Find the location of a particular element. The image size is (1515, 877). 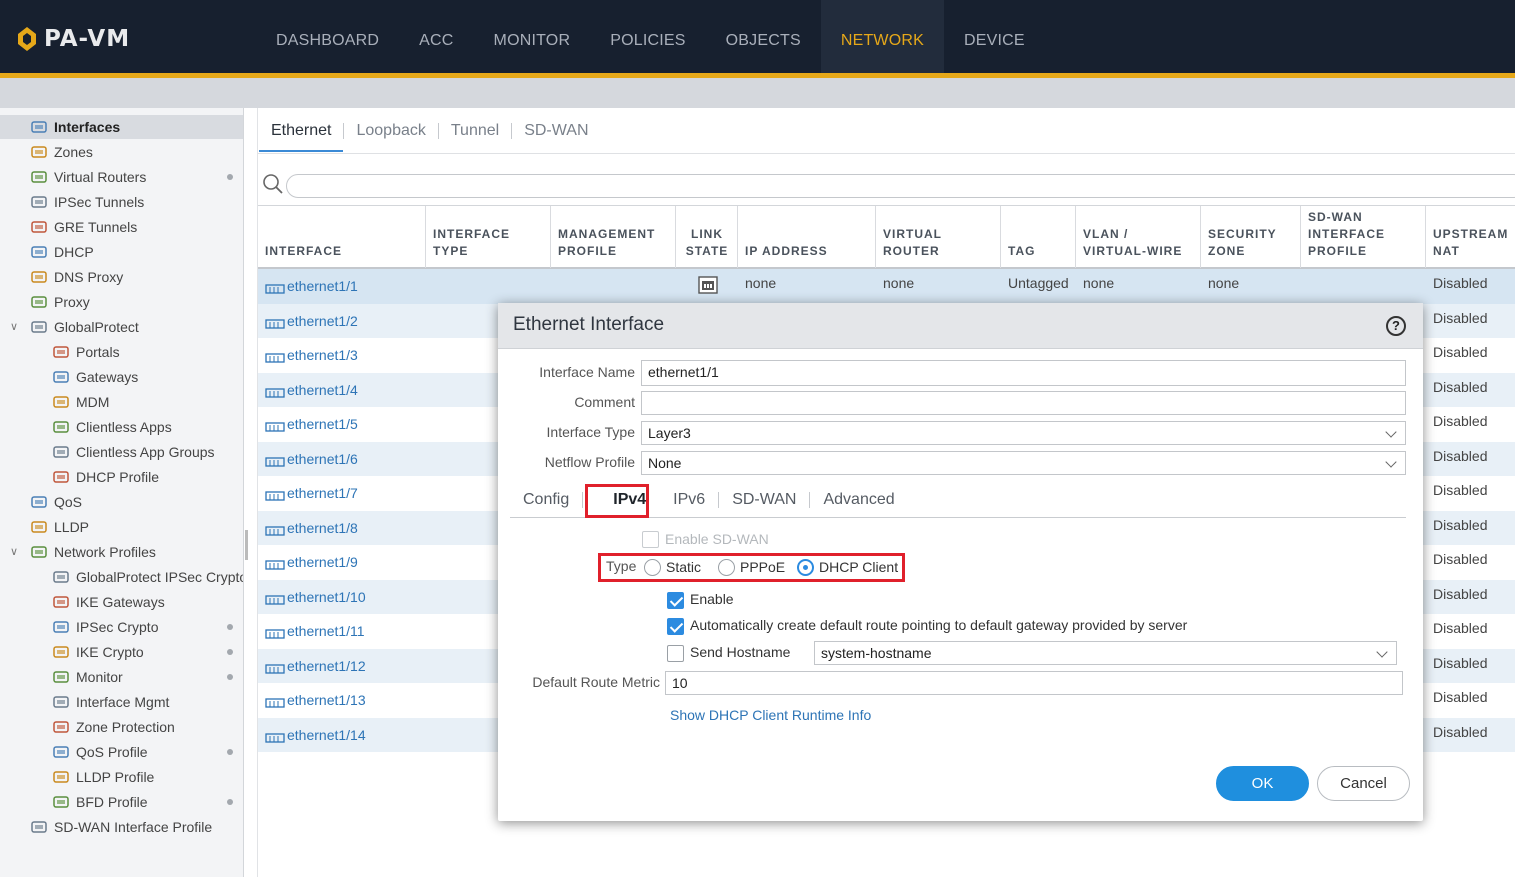

sidebar-item-lldp-profile: LLDP Profile is located at coordinates (121, 777).